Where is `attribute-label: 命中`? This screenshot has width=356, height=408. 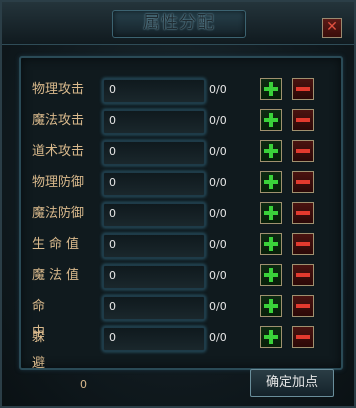
attribute-label: 命中 is located at coordinates (50, 319).